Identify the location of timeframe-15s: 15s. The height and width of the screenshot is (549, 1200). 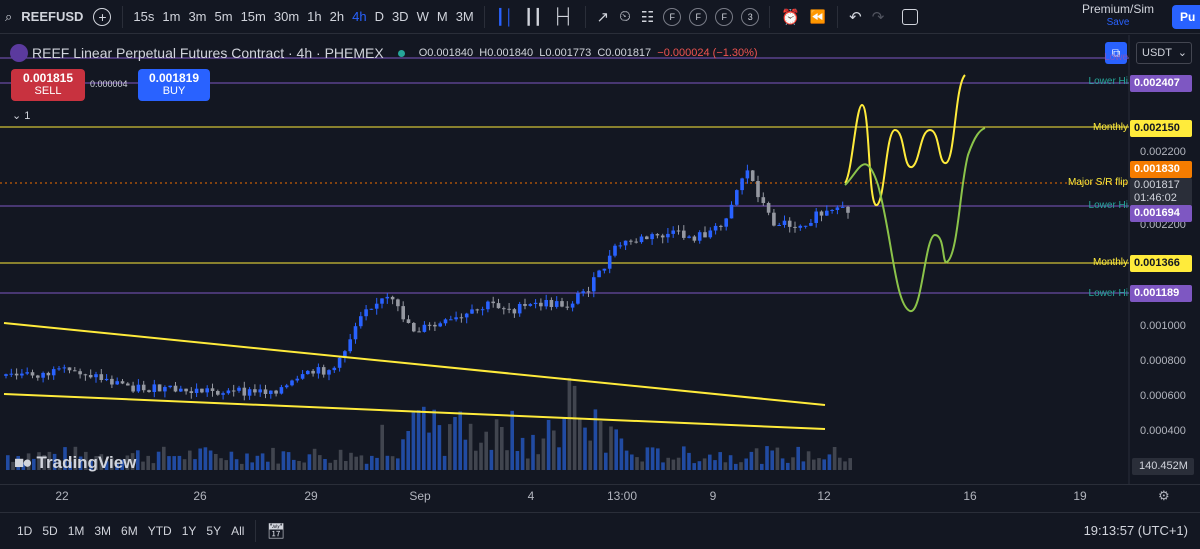
(143, 17).